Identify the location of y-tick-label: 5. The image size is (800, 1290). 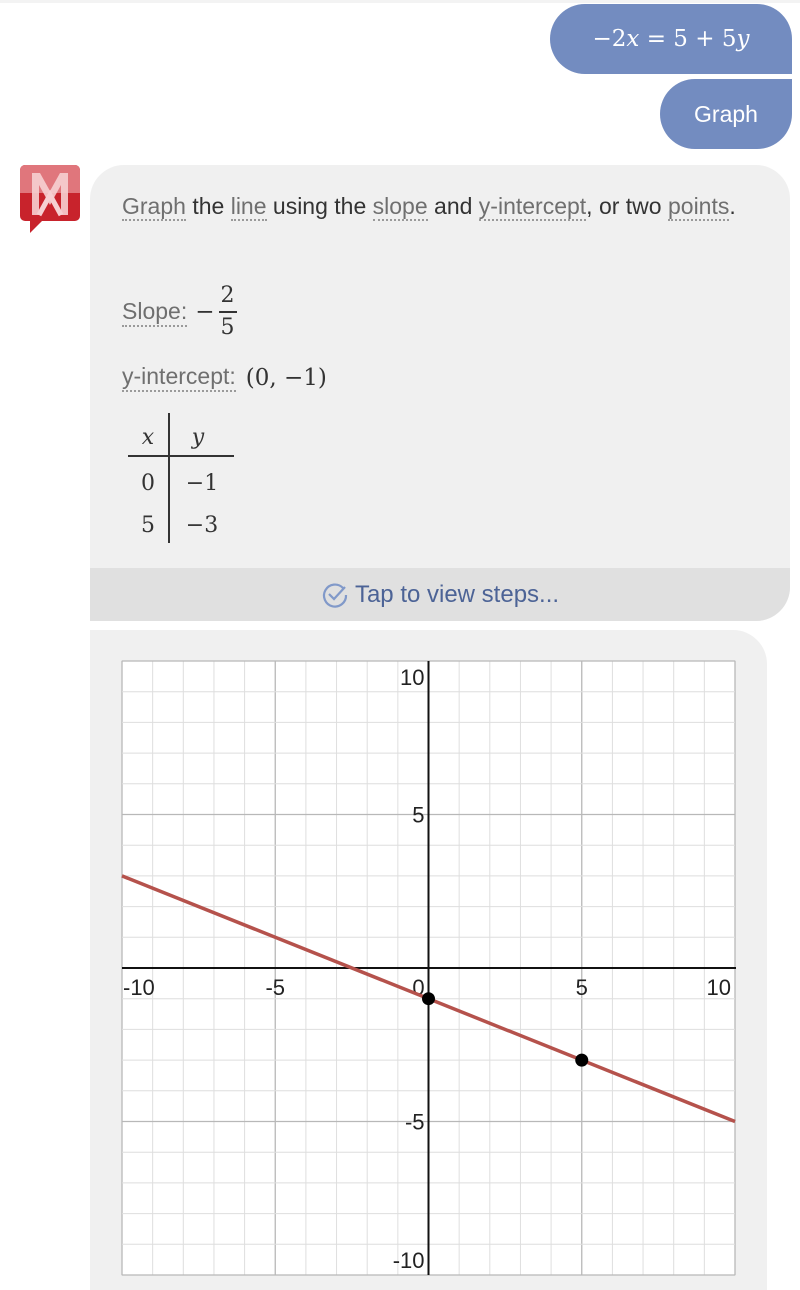
(418, 815).